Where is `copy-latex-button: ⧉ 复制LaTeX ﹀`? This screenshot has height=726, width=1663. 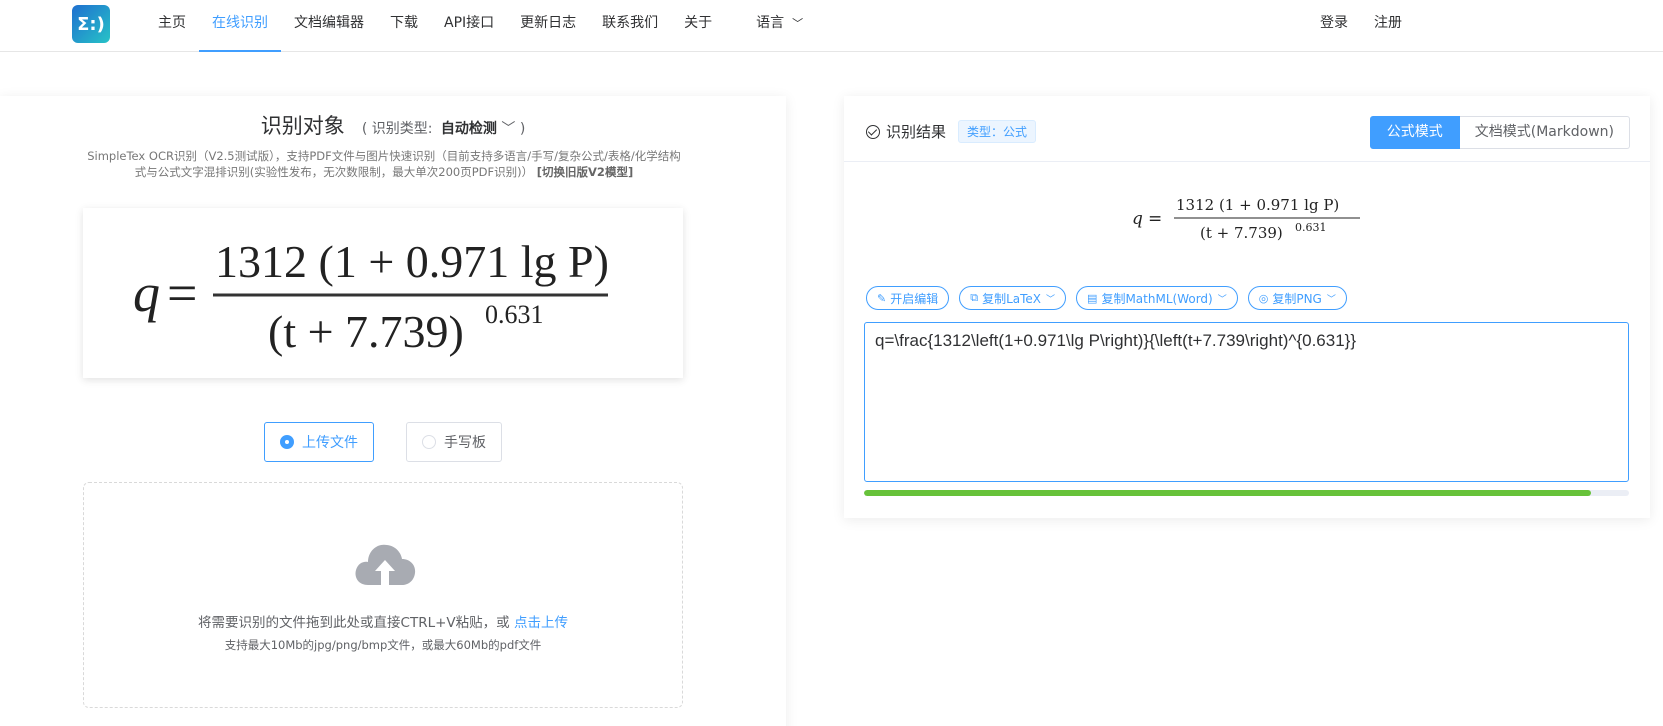
copy-latex-button: ⧉ 复制LaTeX ﹀ is located at coordinates (1013, 298).